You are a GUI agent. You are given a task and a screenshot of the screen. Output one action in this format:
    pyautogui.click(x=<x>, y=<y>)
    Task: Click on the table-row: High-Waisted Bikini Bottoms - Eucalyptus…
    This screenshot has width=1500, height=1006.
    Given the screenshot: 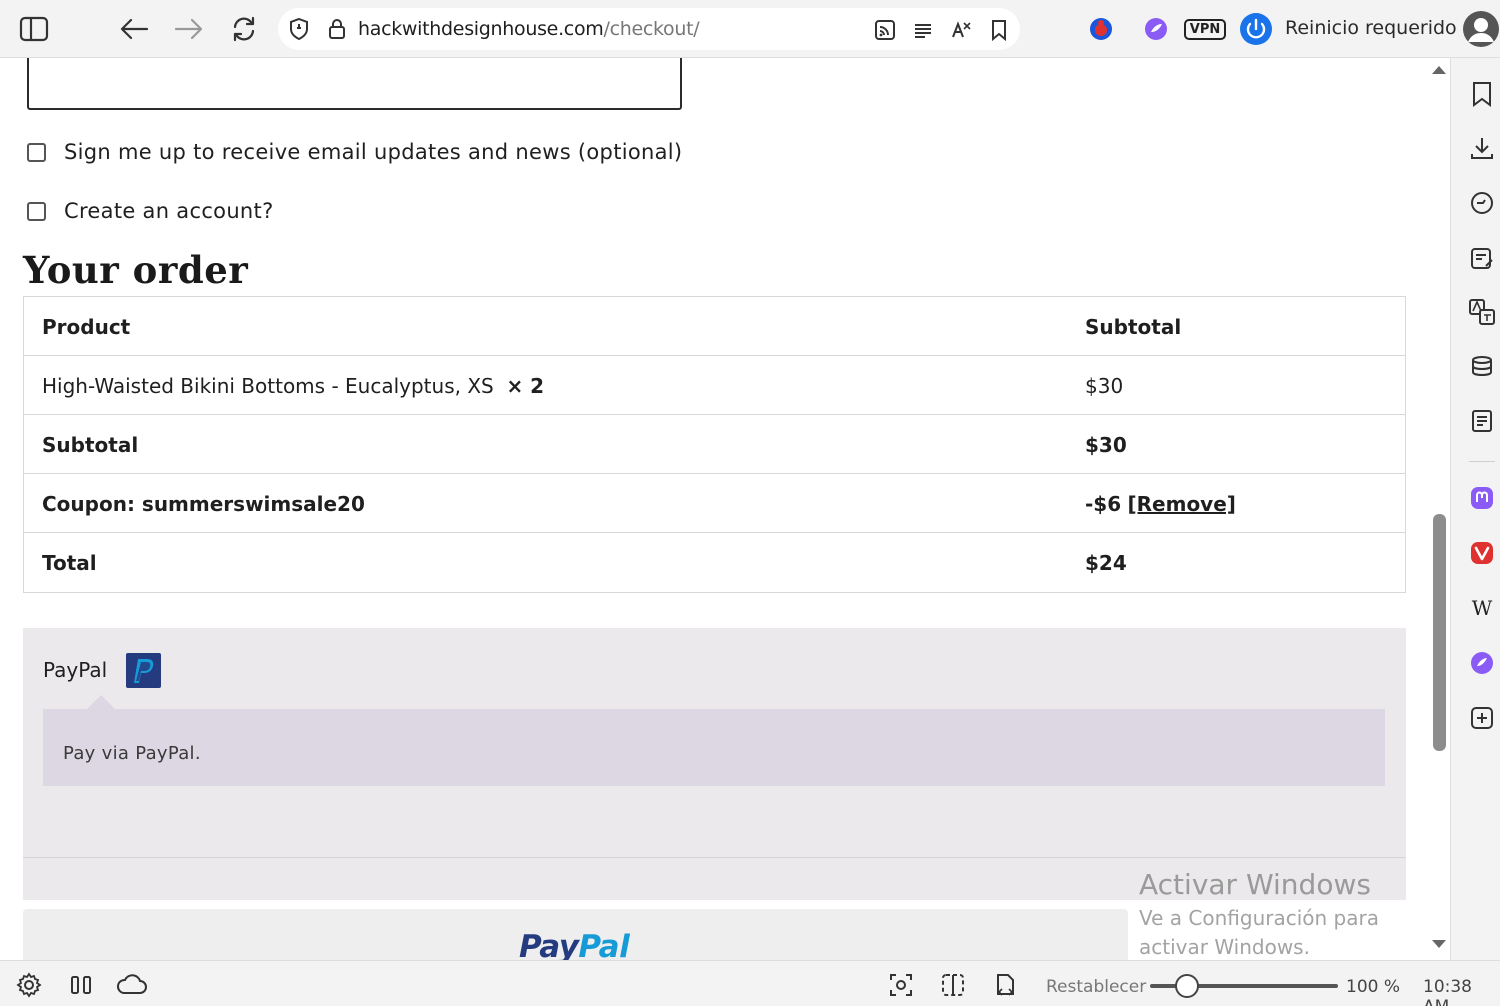 What is the action you would take?
    pyautogui.click(x=714, y=385)
    